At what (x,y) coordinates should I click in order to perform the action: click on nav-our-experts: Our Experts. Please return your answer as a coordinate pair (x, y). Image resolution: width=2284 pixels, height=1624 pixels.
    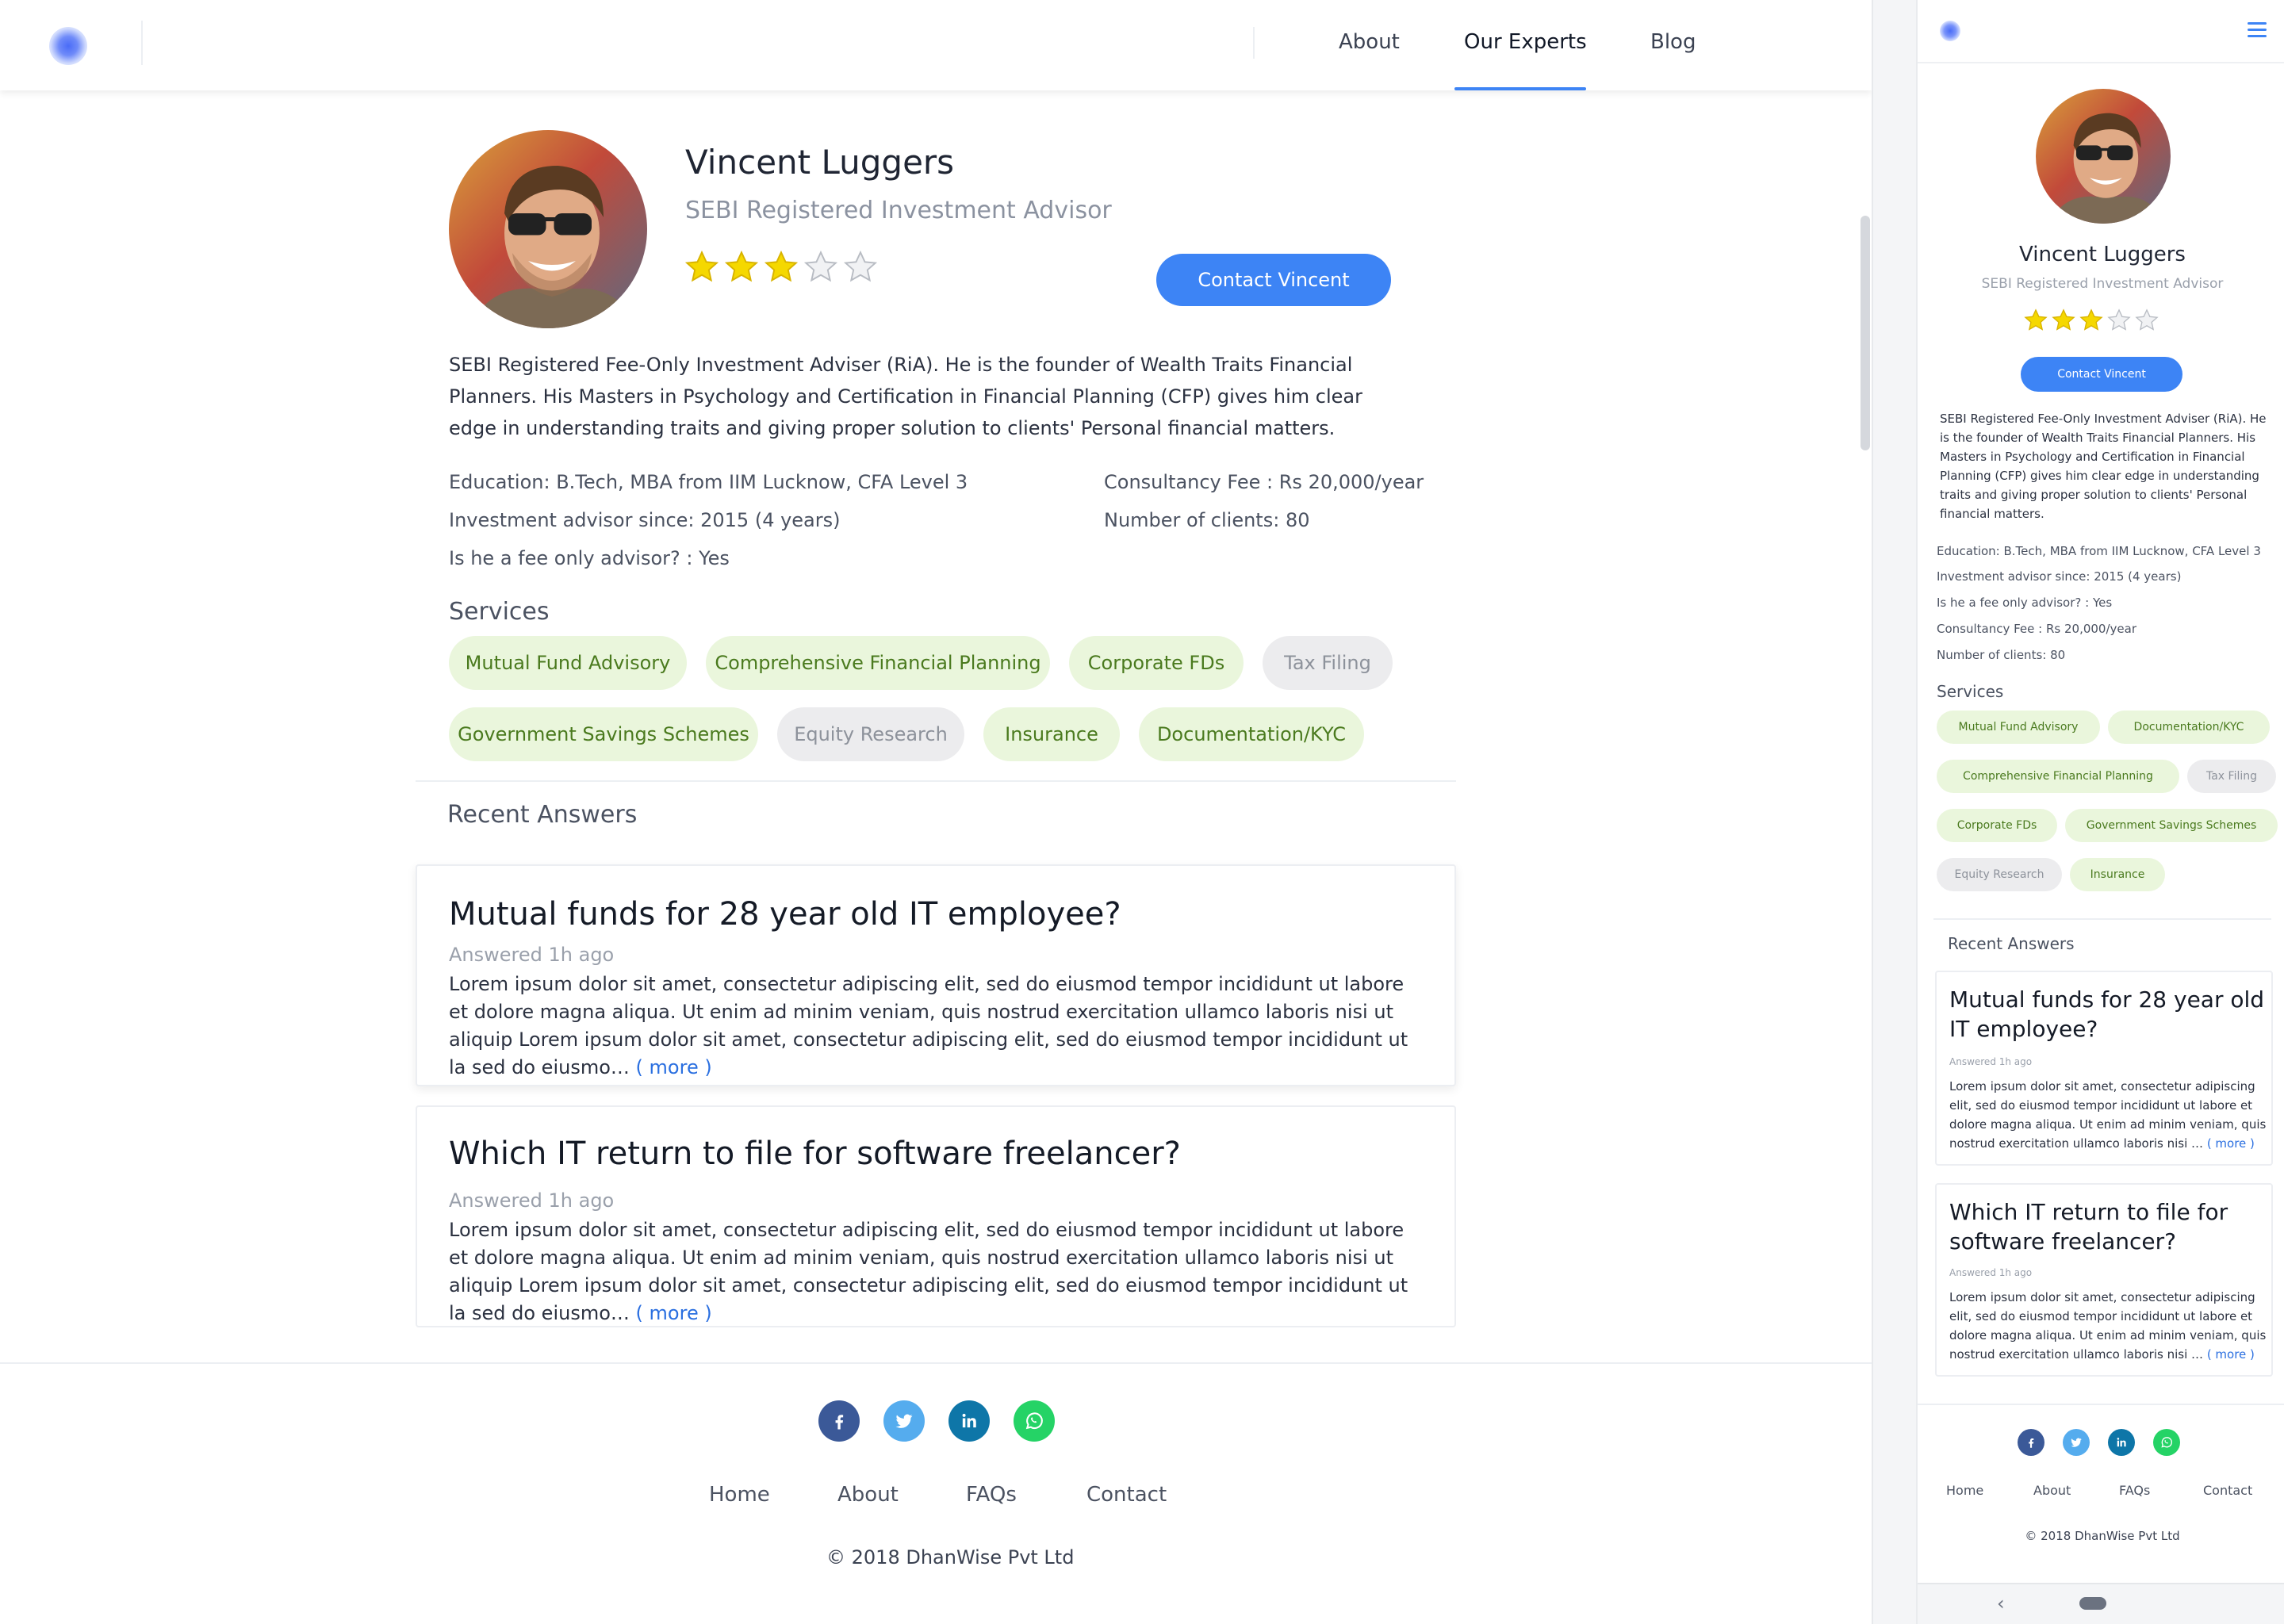
    Looking at the image, I should click on (1525, 42).